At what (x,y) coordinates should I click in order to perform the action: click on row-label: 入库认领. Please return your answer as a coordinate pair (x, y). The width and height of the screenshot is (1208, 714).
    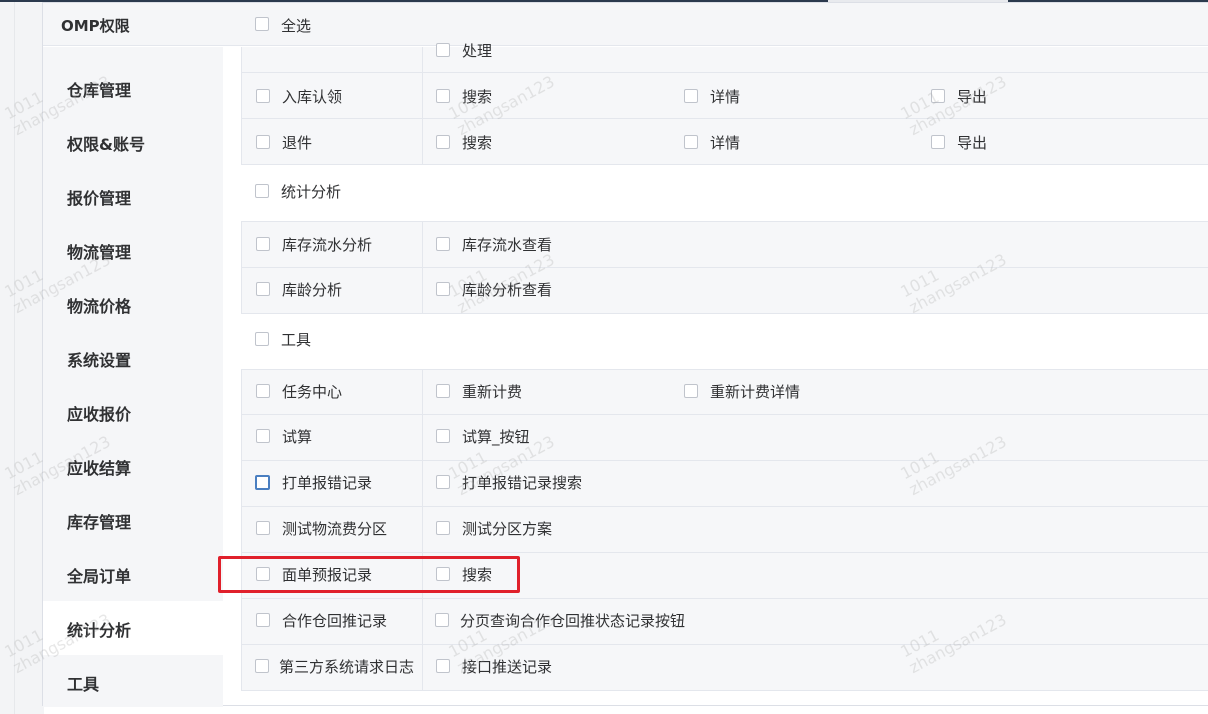
    Looking at the image, I should click on (312, 96).